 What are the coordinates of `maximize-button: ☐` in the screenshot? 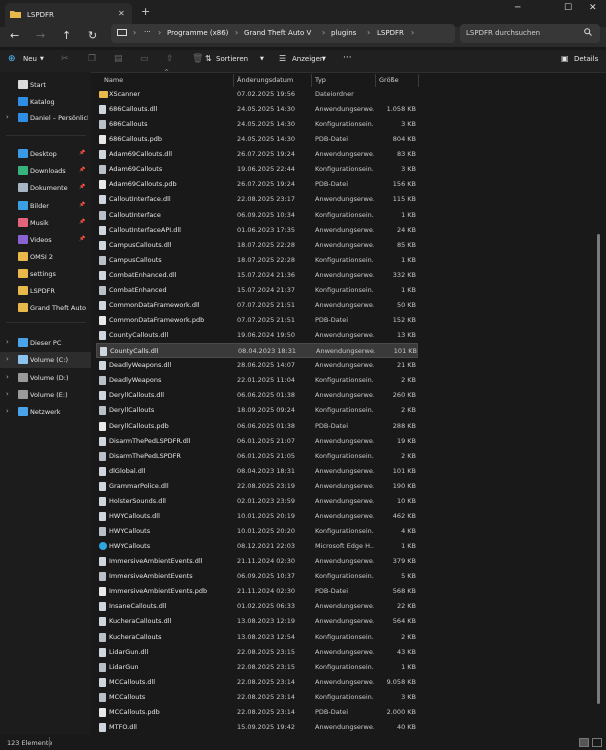 It's located at (568, 8).